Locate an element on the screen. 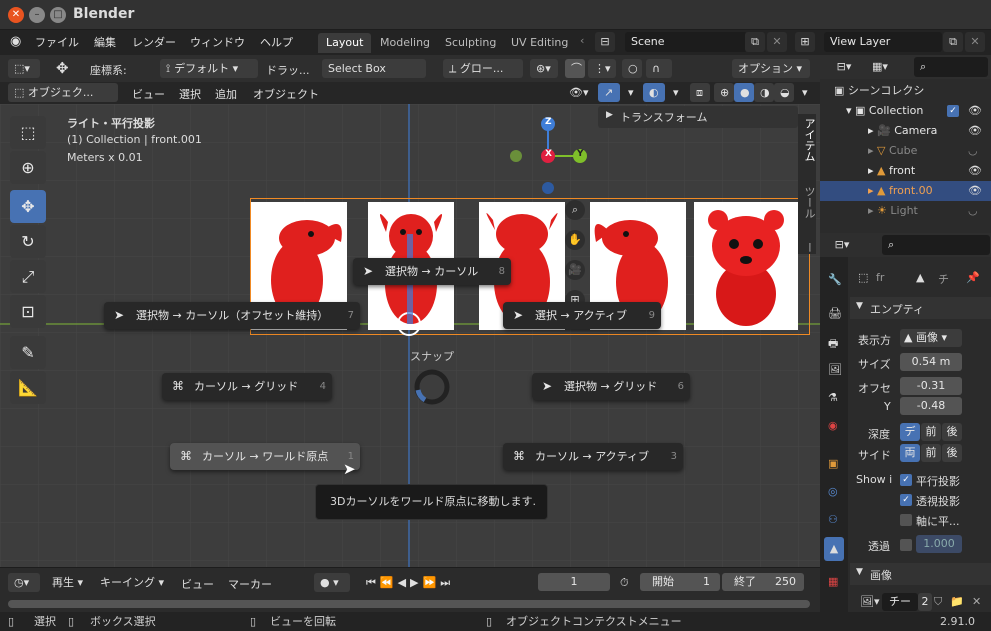 The height and width of the screenshot is (631, 991). snap-target-icon: ⋮▾ is located at coordinates (602, 68).